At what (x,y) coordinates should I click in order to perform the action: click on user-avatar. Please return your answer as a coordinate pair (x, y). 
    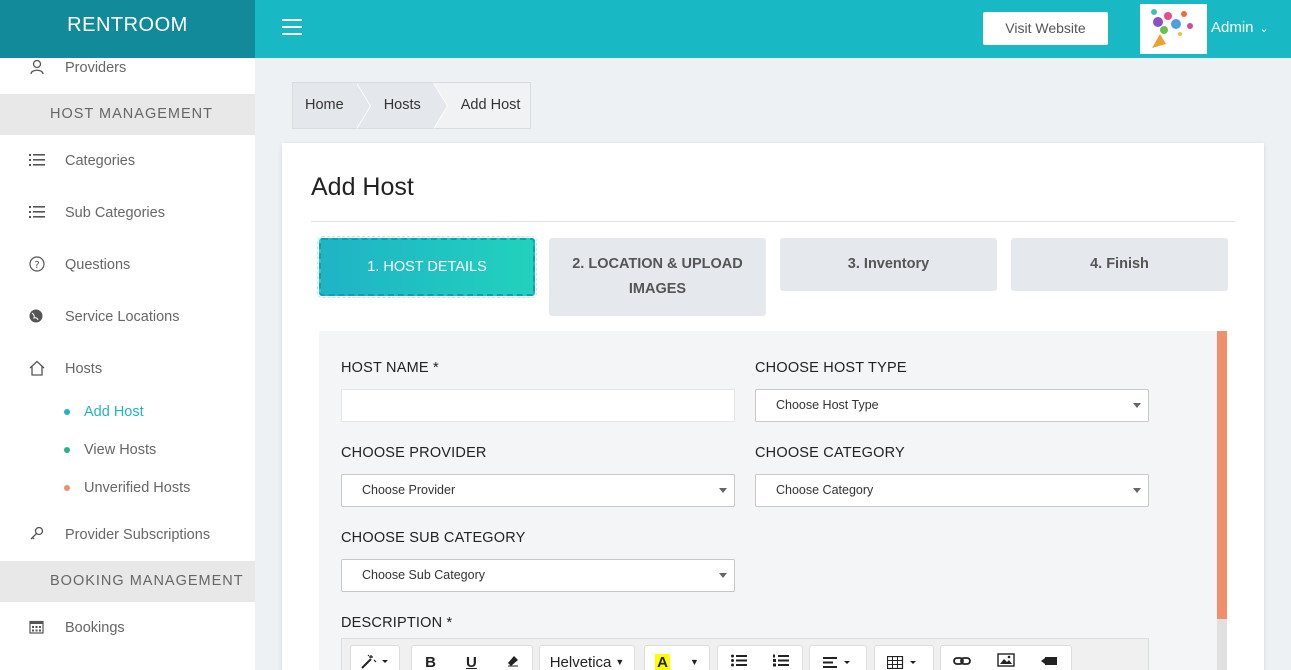
    Looking at the image, I should click on (1173, 29).